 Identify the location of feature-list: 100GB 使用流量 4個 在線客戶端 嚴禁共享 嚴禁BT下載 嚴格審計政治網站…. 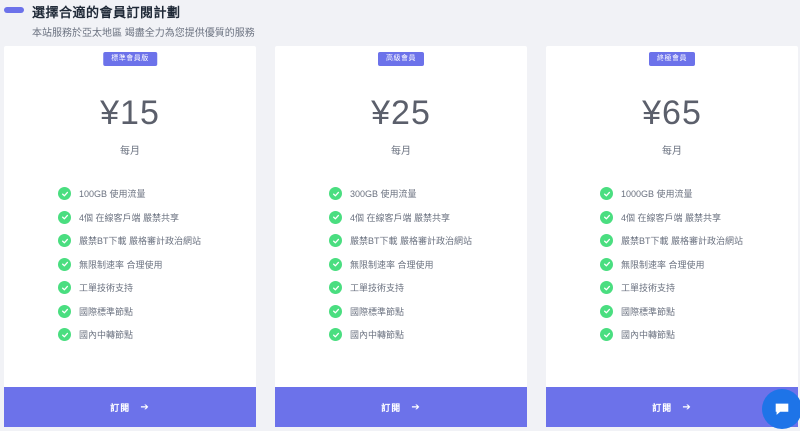
(129, 264).